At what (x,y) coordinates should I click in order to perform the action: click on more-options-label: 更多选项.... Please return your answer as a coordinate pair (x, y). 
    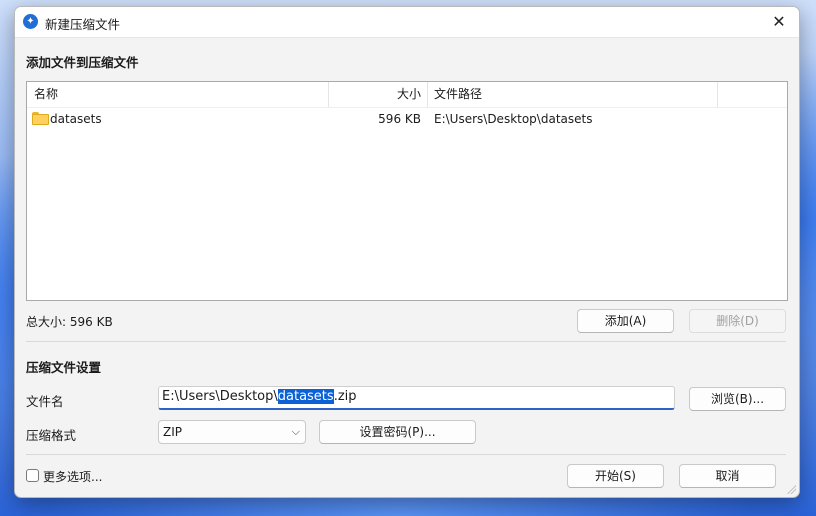
    Looking at the image, I should click on (72, 476).